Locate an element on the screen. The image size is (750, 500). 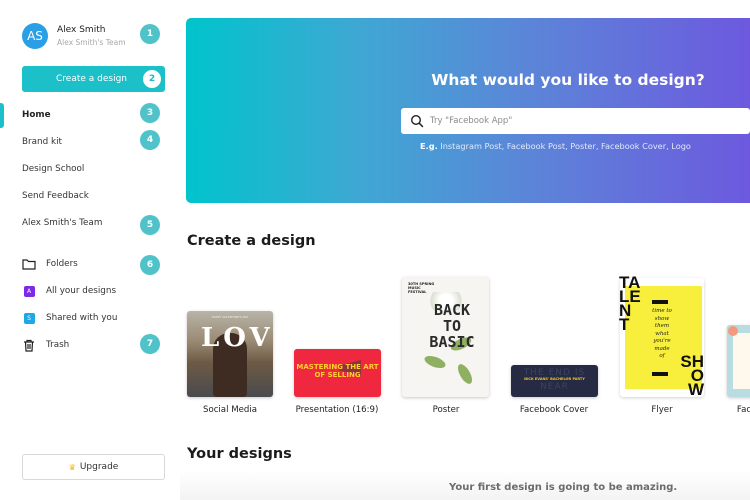
user-team: Alex Smith's Team is located at coordinates (91, 42).